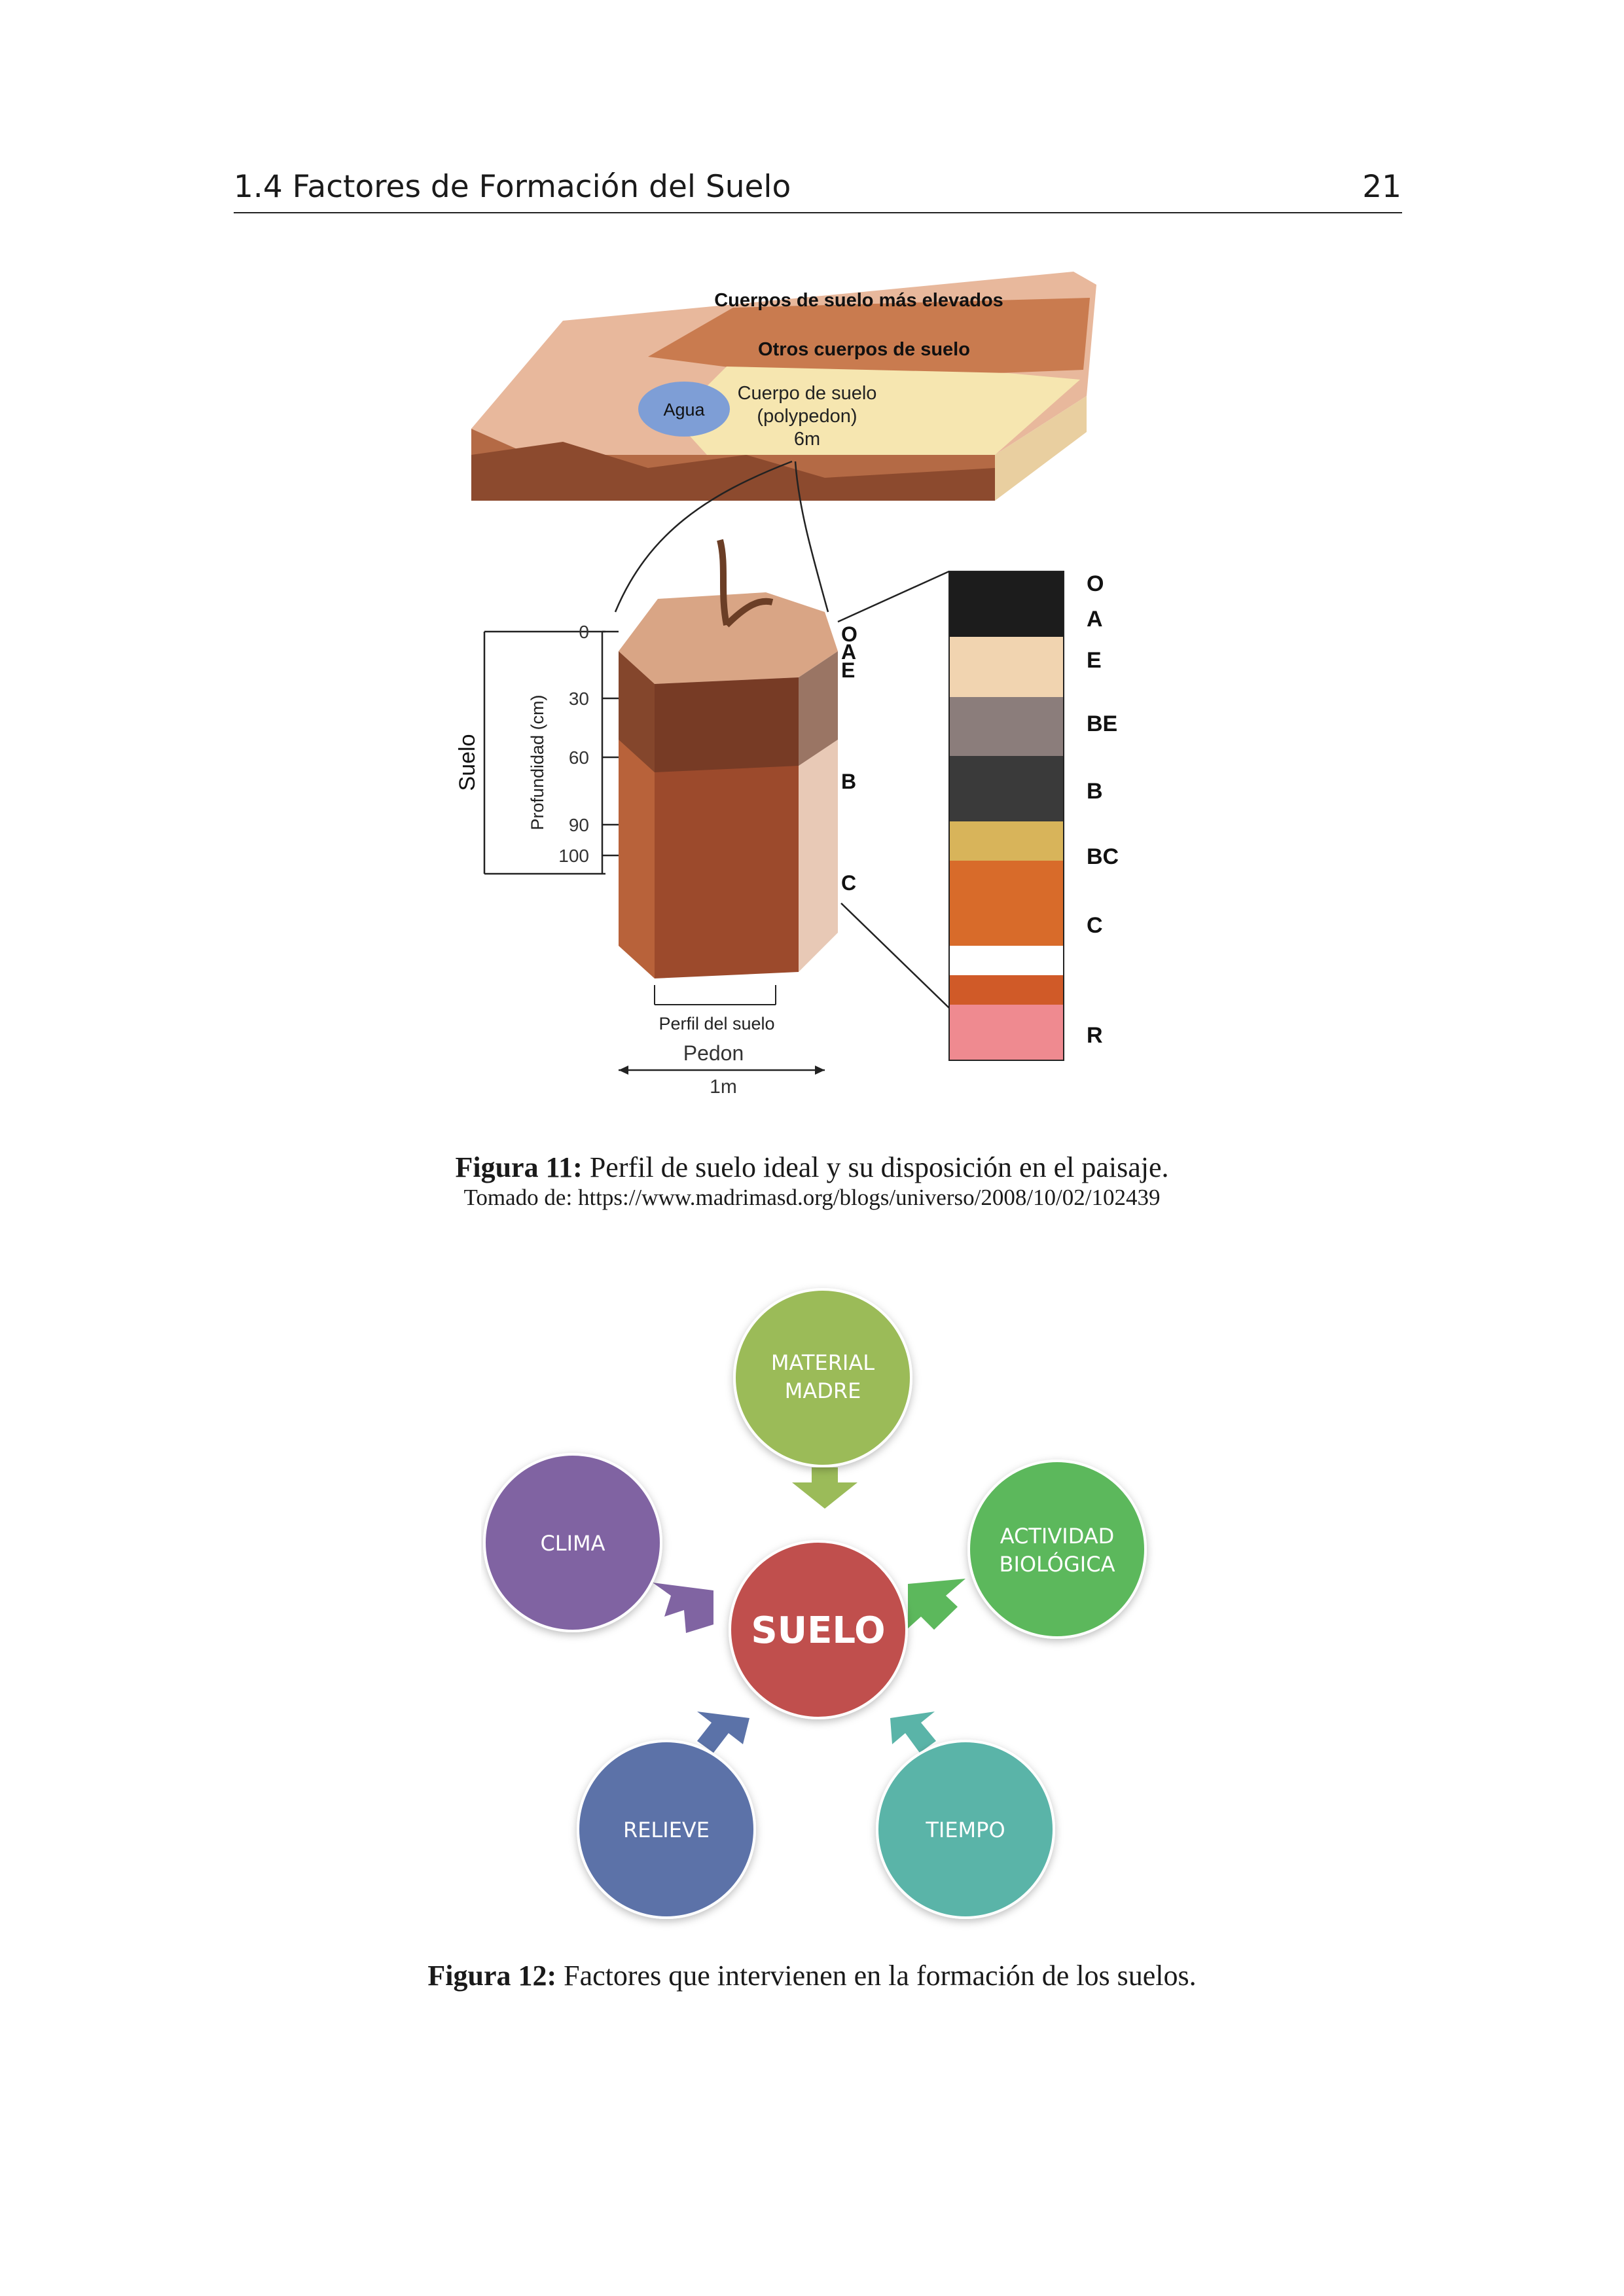 The image size is (1624, 2296). What do you see at coordinates (913, 1733) in the screenshot?
I see `tiempo-arrow-icon` at bounding box center [913, 1733].